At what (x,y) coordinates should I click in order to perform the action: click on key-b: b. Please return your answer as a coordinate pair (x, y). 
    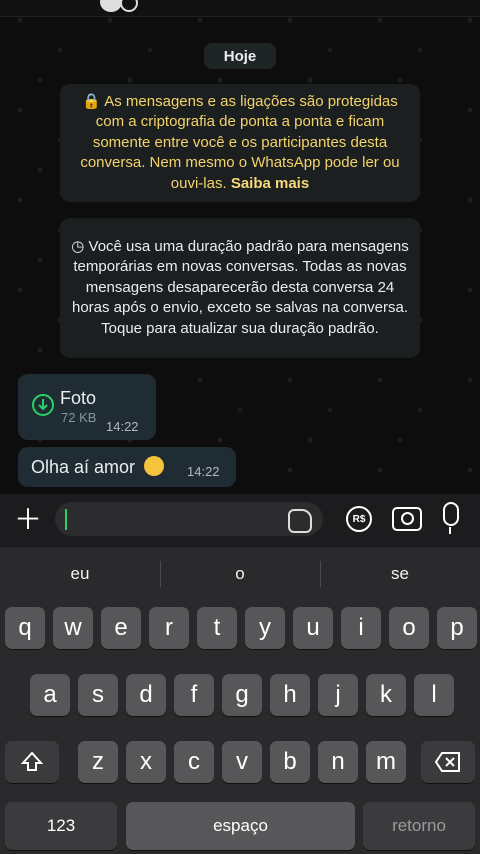
    Looking at the image, I should click on (290, 762).